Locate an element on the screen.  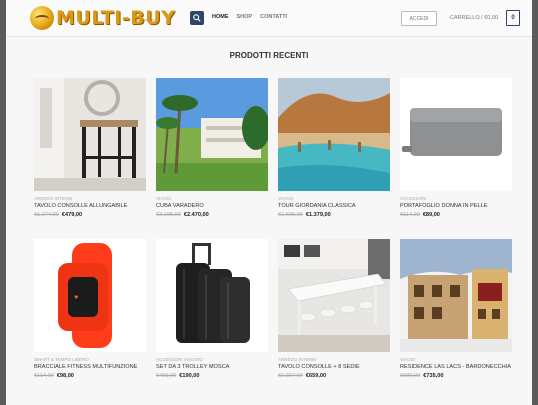
product-image: ♥ is located at coordinates (90, 295).